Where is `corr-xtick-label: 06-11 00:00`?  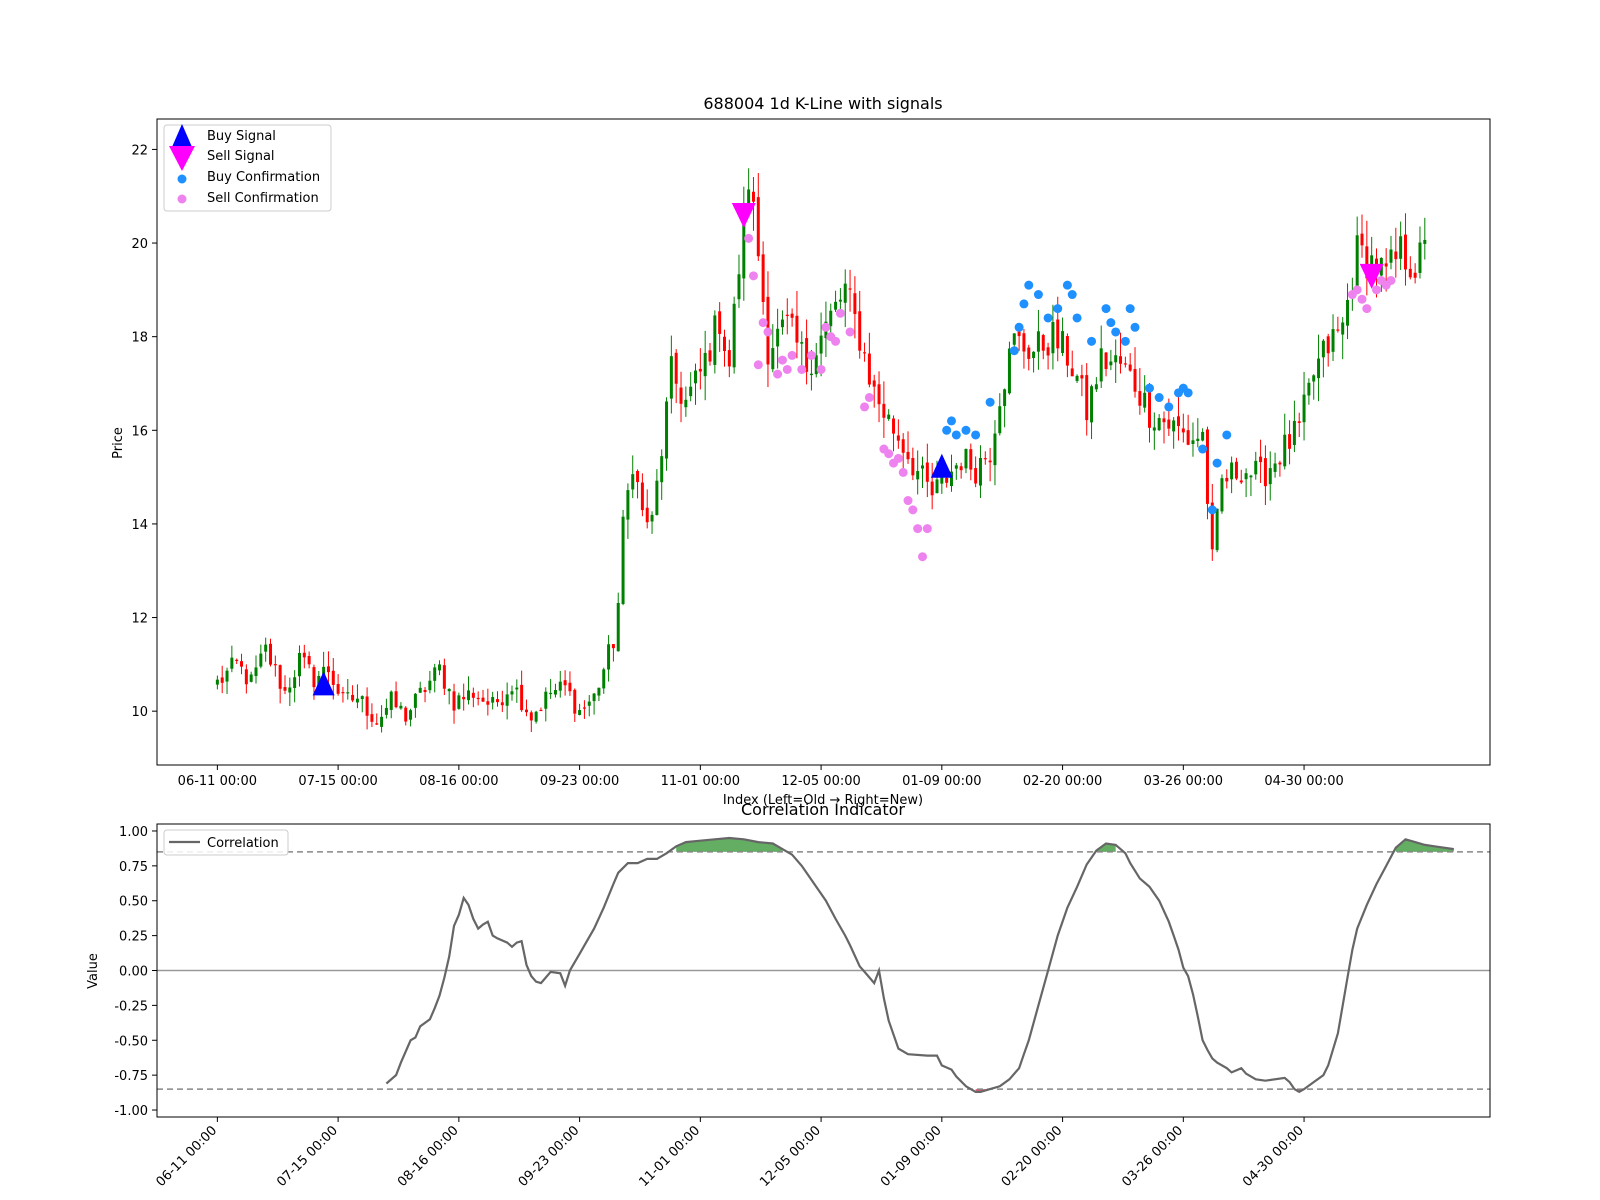 corr-xtick-label: 06-11 00:00 is located at coordinates (186, 1156).